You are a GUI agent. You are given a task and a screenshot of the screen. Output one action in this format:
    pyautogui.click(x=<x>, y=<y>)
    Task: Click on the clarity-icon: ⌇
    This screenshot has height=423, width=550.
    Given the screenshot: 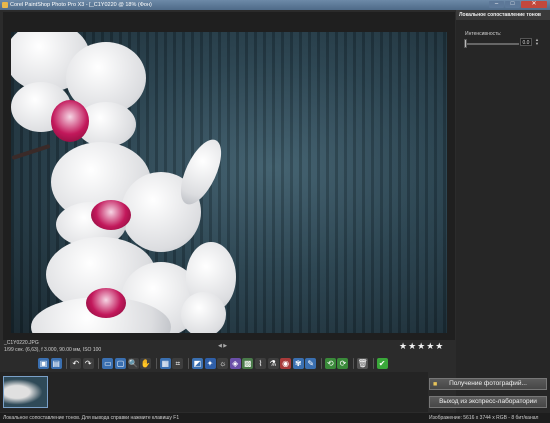 What is the action you would take?
    pyautogui.click(x=260, y=363)
    